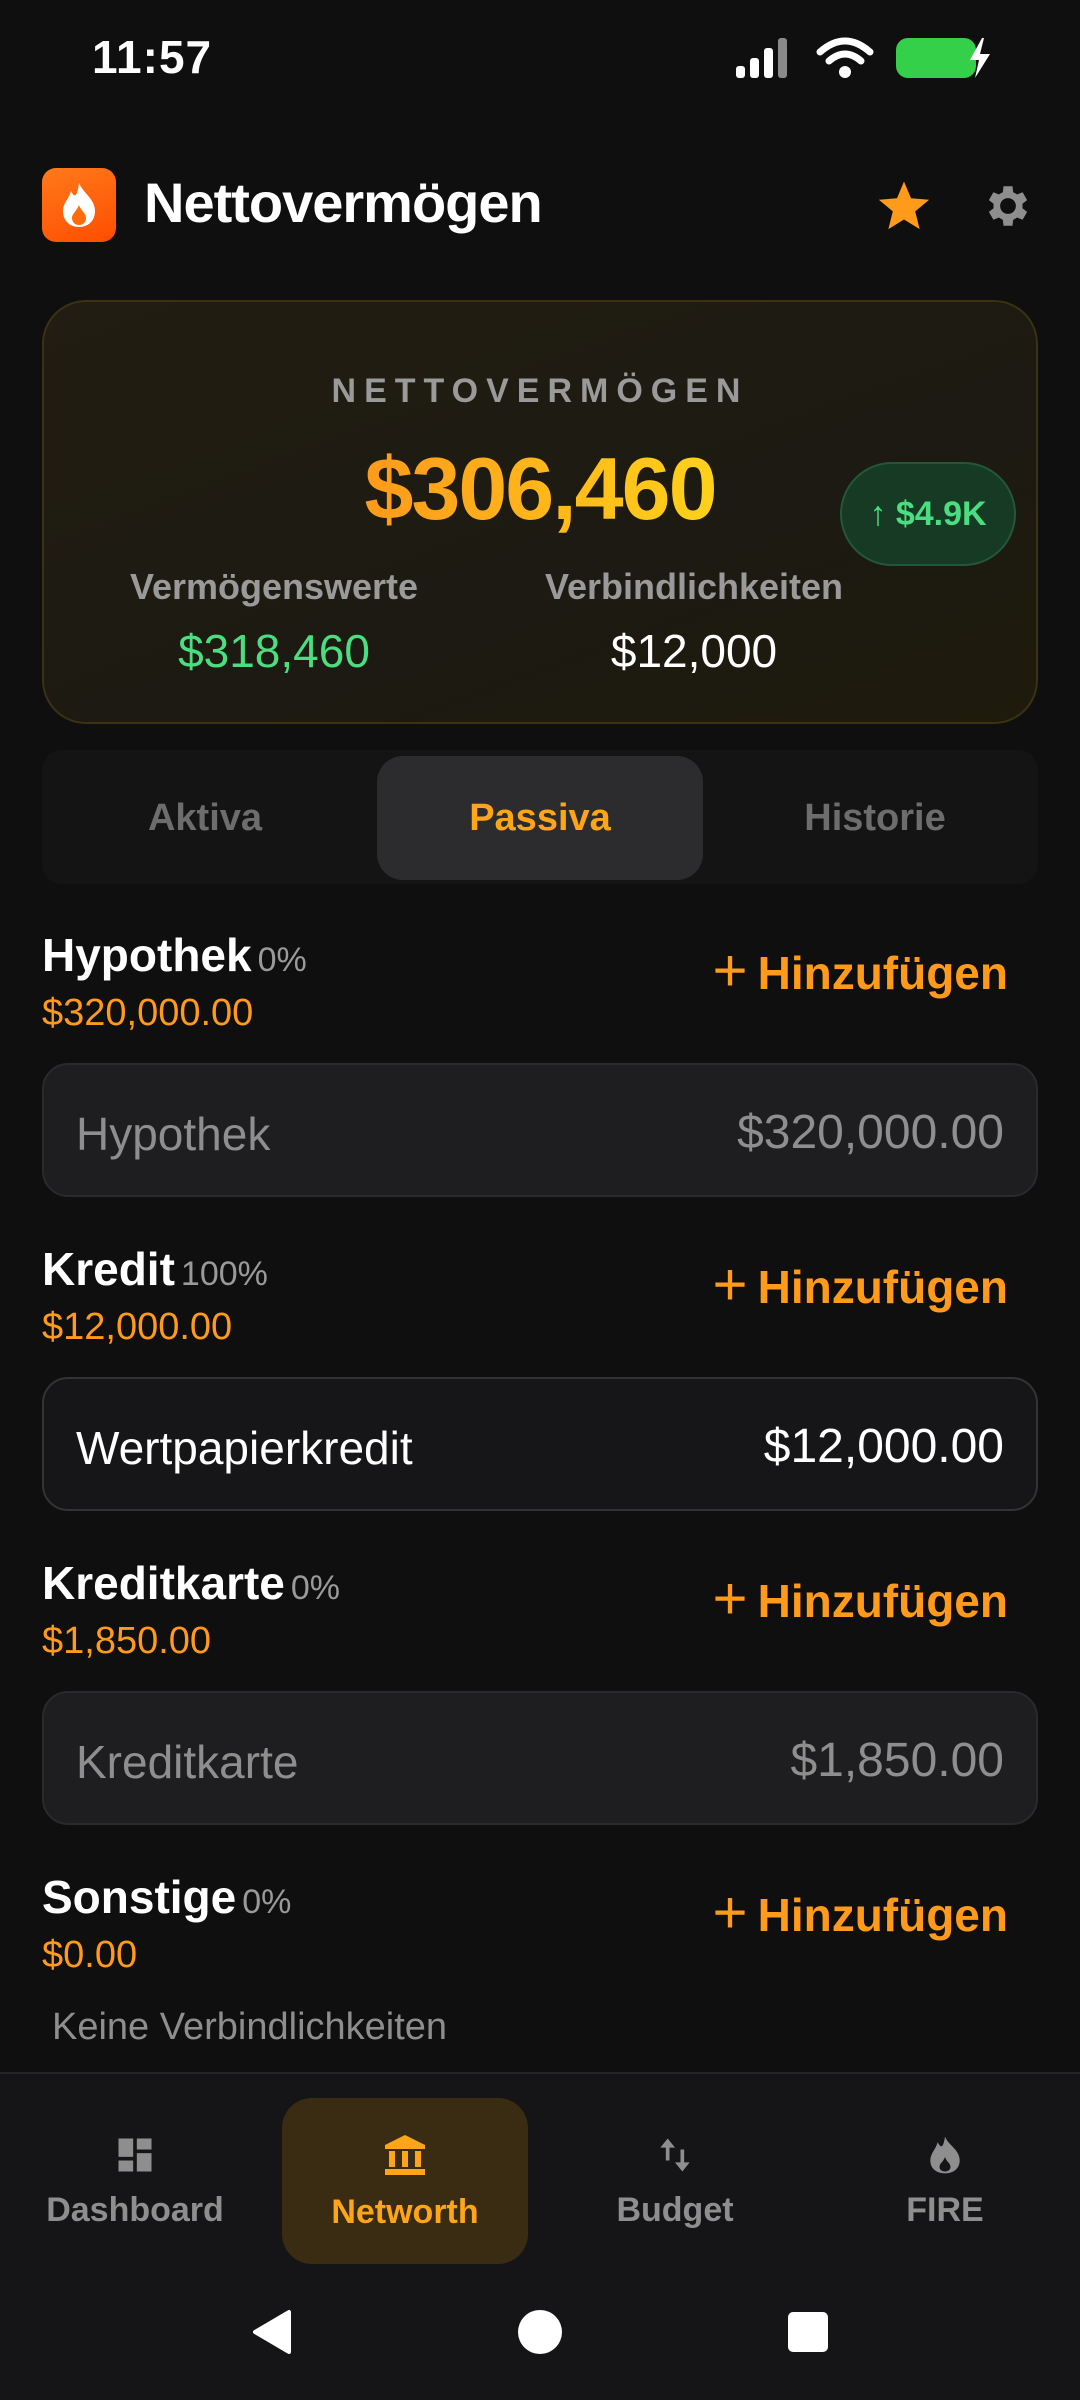 The height and width of the screenshot is (2400, 1080). Describe the element at coordinates (870, 1132) in the screenshot. I see `item-amount: $320,000.00` at that location.